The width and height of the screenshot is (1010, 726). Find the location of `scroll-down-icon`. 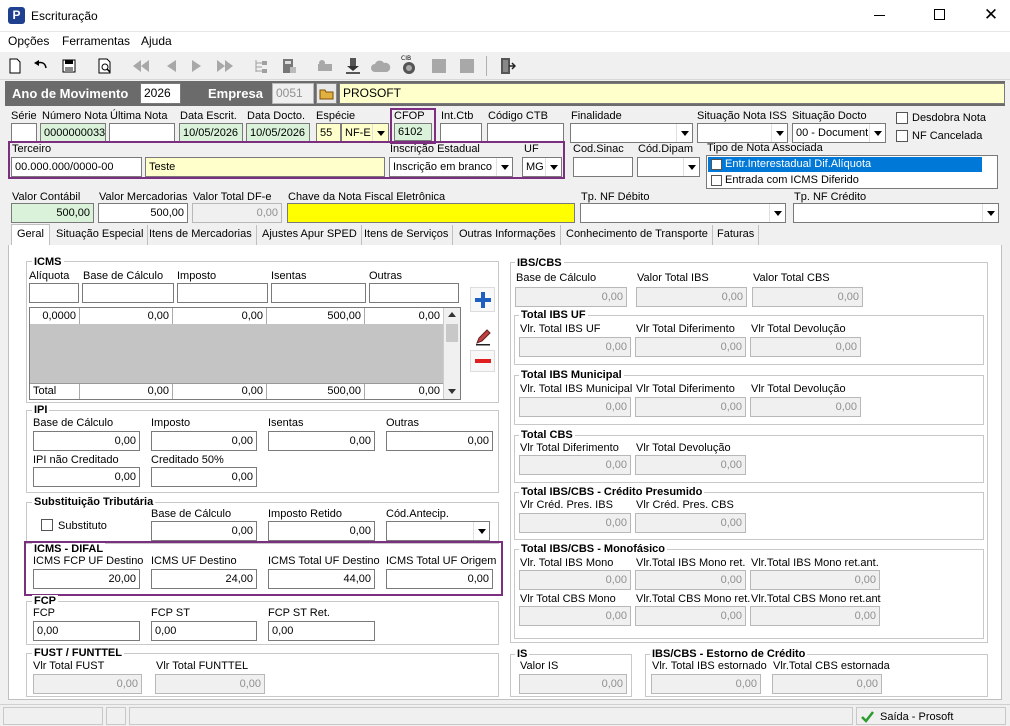

scroll-down-icon is located at coordinates (452, 391).